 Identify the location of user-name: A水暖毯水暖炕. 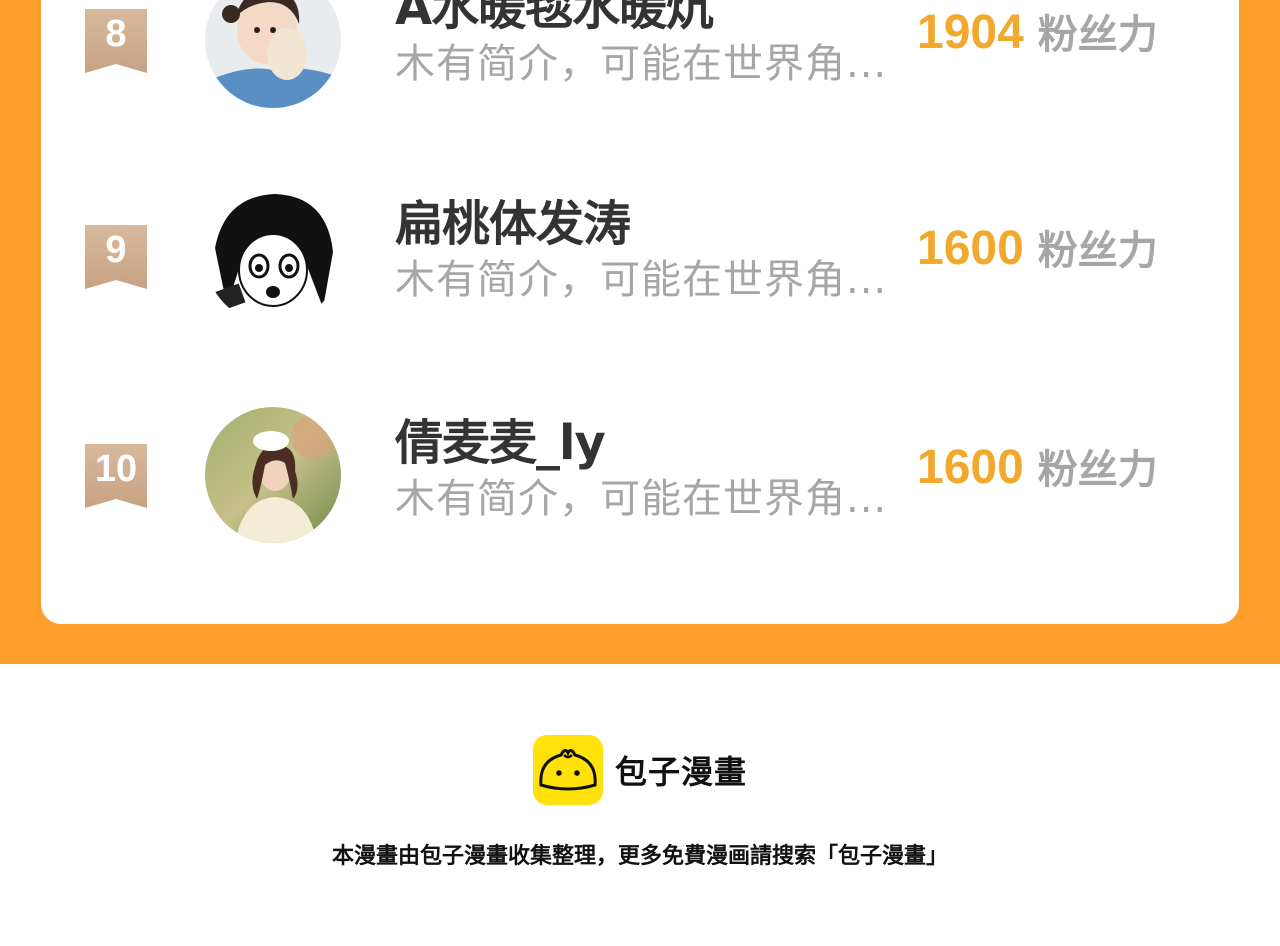
(645, 19).